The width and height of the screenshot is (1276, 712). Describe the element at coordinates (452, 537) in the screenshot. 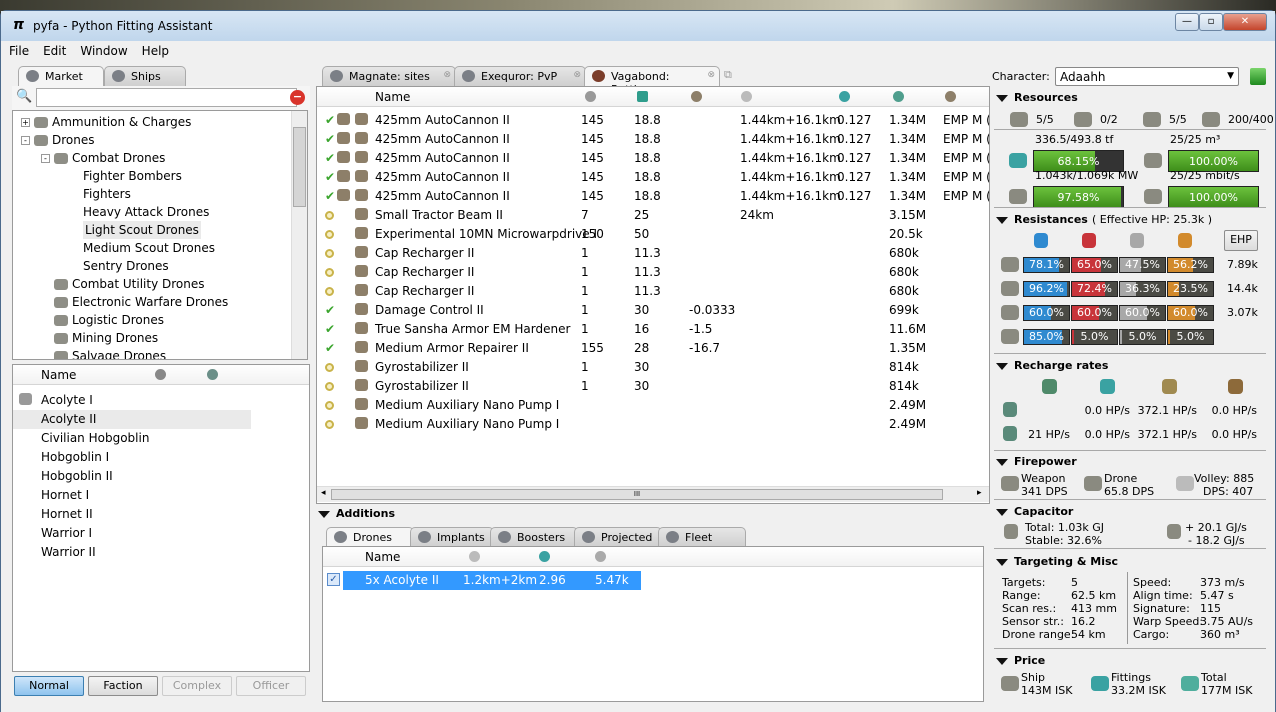

I see `additions-tab-implants: Implants` at that location.